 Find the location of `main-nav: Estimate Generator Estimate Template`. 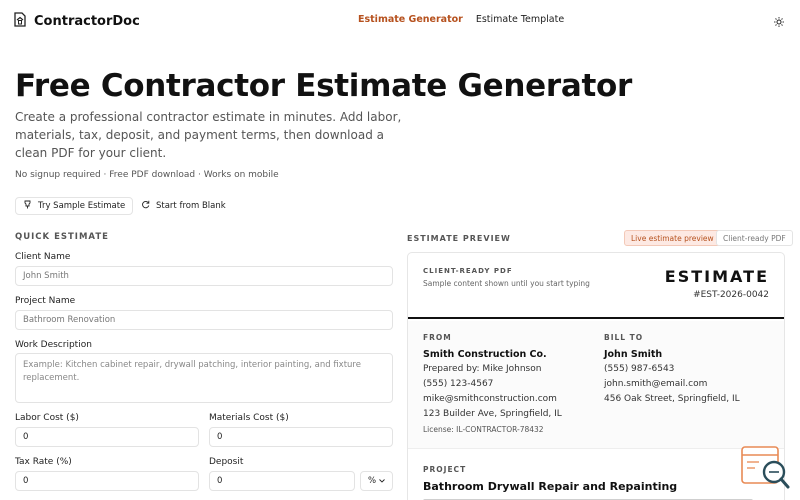

main-nav: Estimate Generator Estimate Template is located at coordinates (461, 19).